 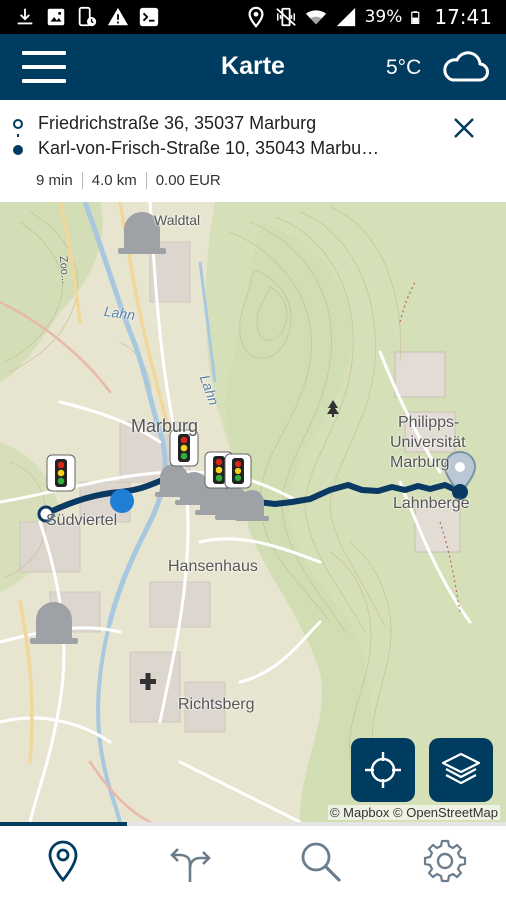 I want to click on clock: 17:41, so click(x=463, y=17).